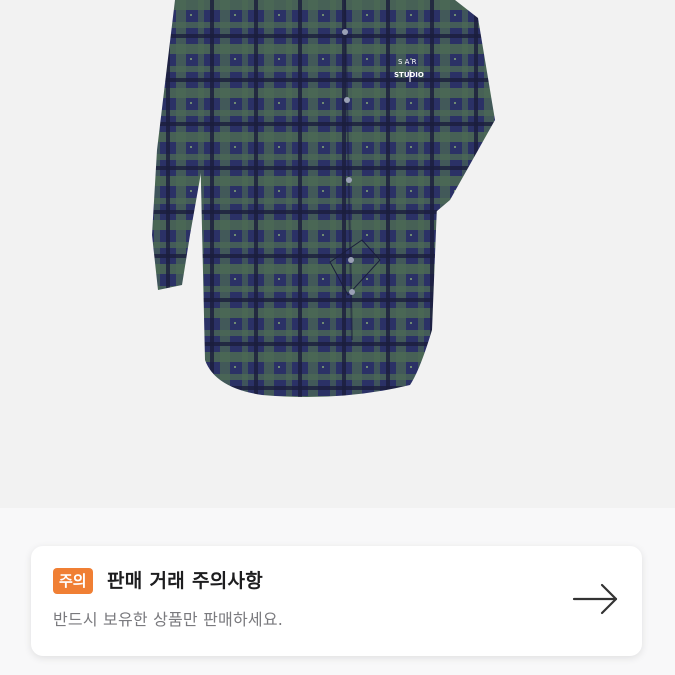  Describe the element at coordinates (185, 581) in the screenshot. I see `notice-title: 판매 거래 주의사항` at that location.